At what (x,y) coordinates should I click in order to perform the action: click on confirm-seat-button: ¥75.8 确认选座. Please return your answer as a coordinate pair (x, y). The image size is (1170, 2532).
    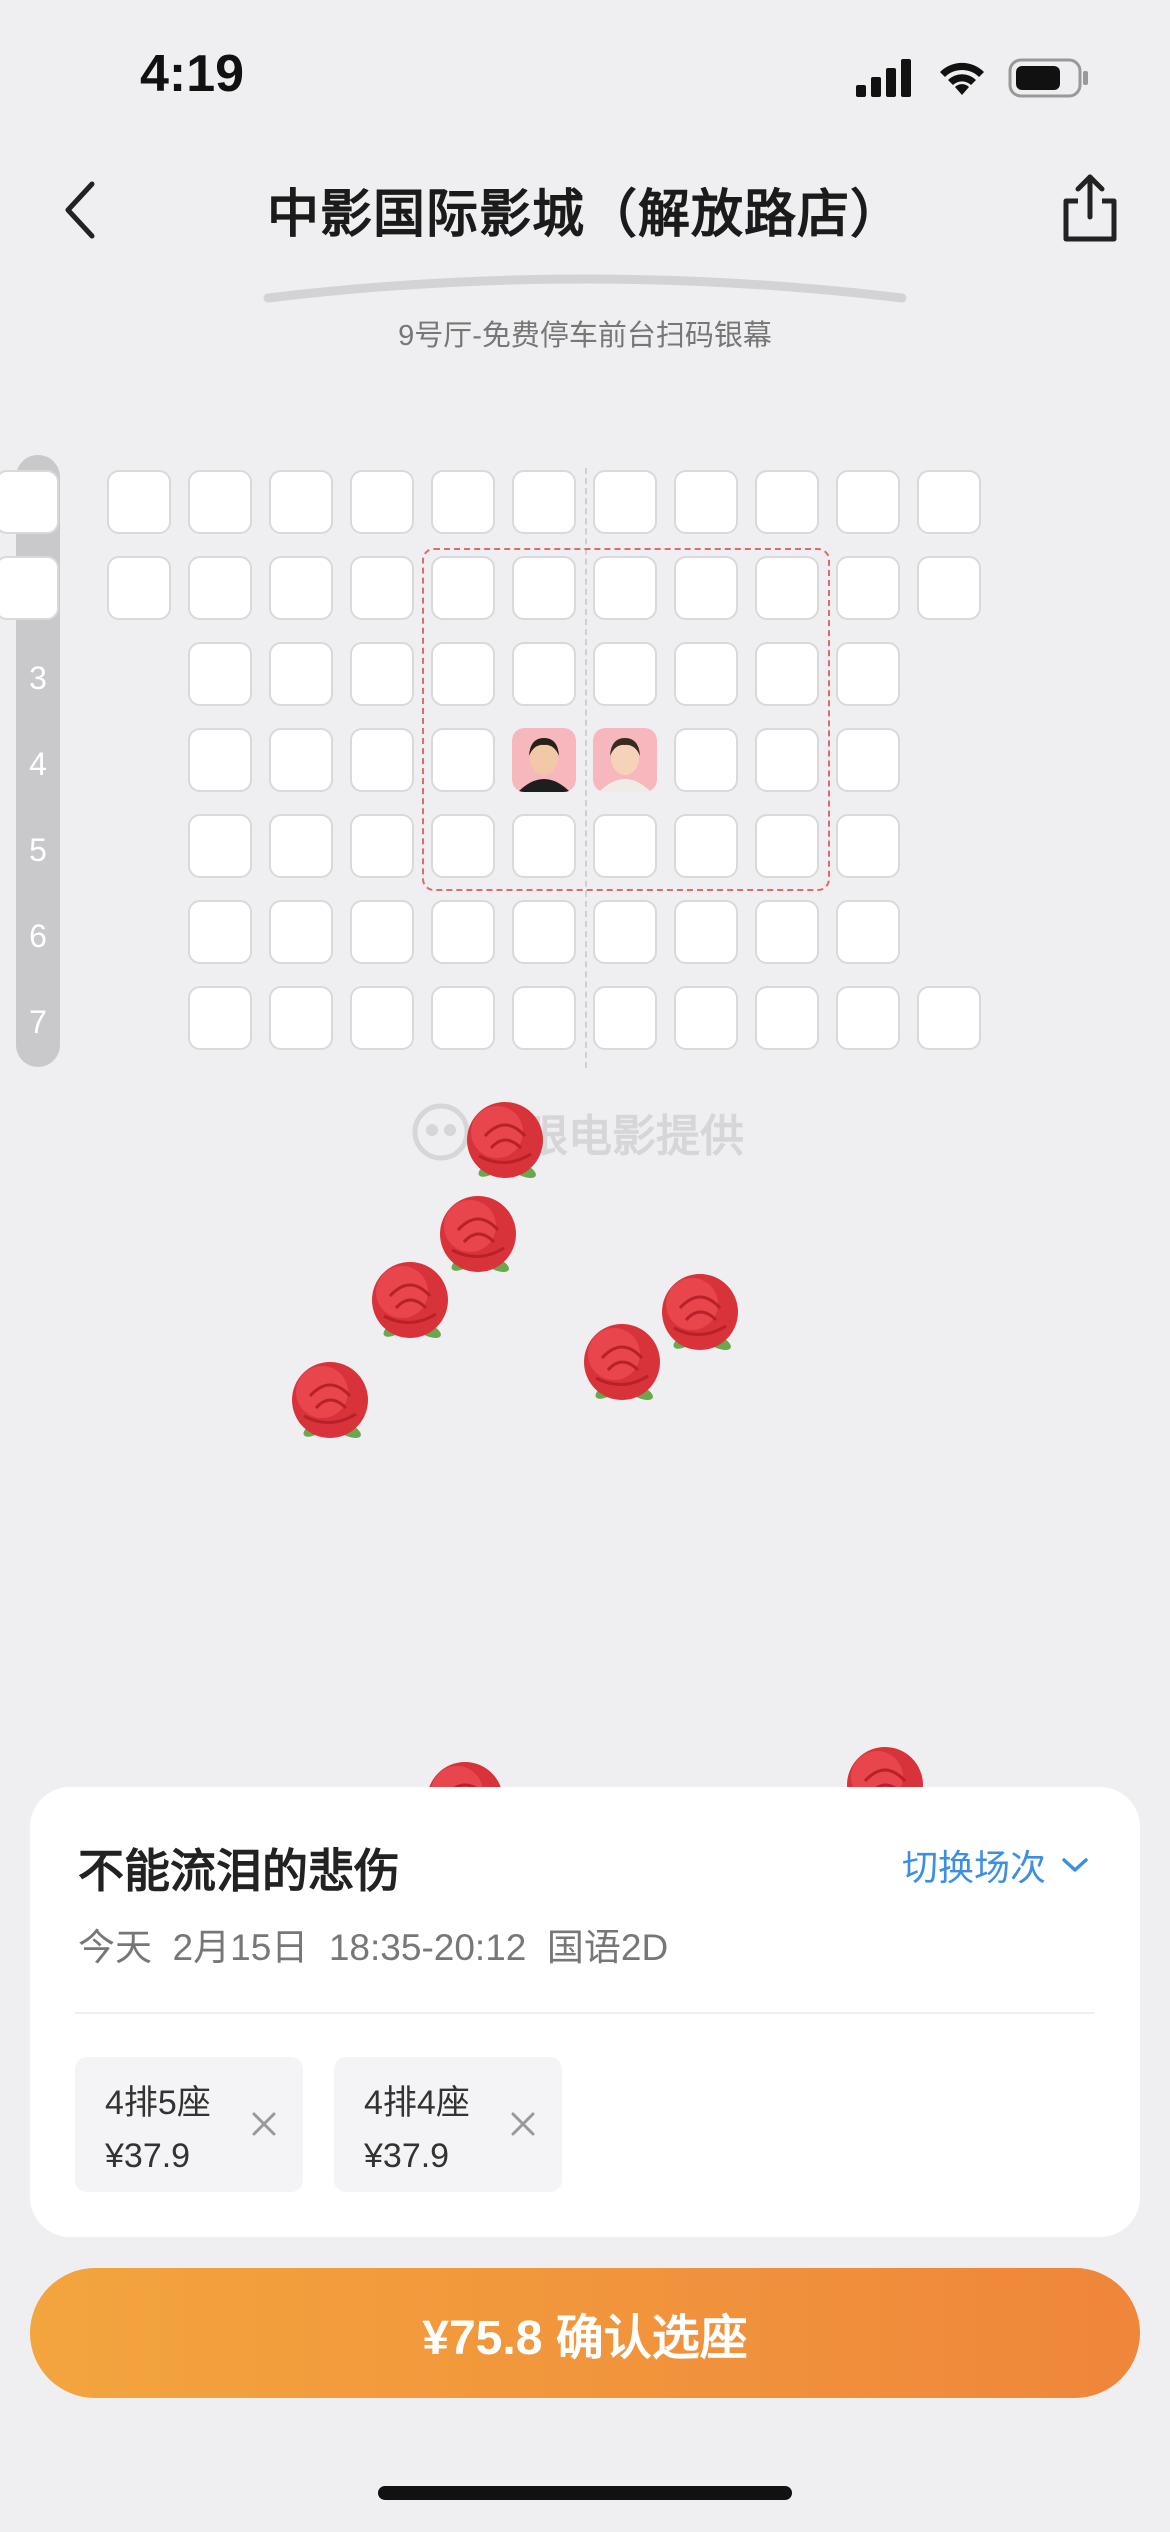
    Looking at the image, I should click on (585, 2333).